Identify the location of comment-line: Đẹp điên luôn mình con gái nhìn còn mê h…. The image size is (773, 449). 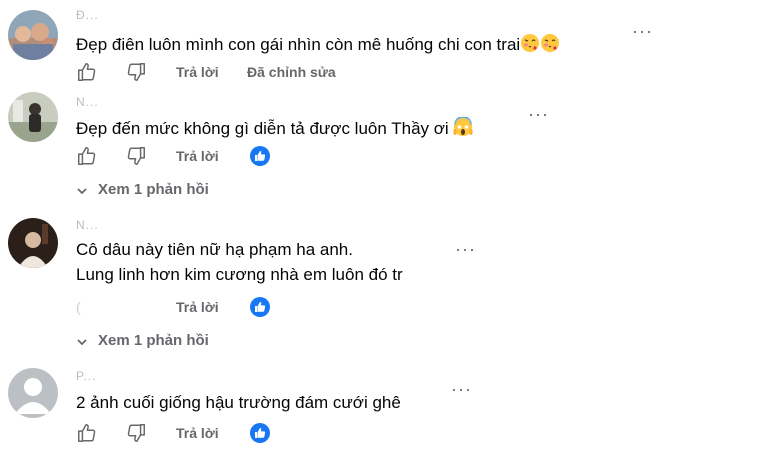
(298, 44).